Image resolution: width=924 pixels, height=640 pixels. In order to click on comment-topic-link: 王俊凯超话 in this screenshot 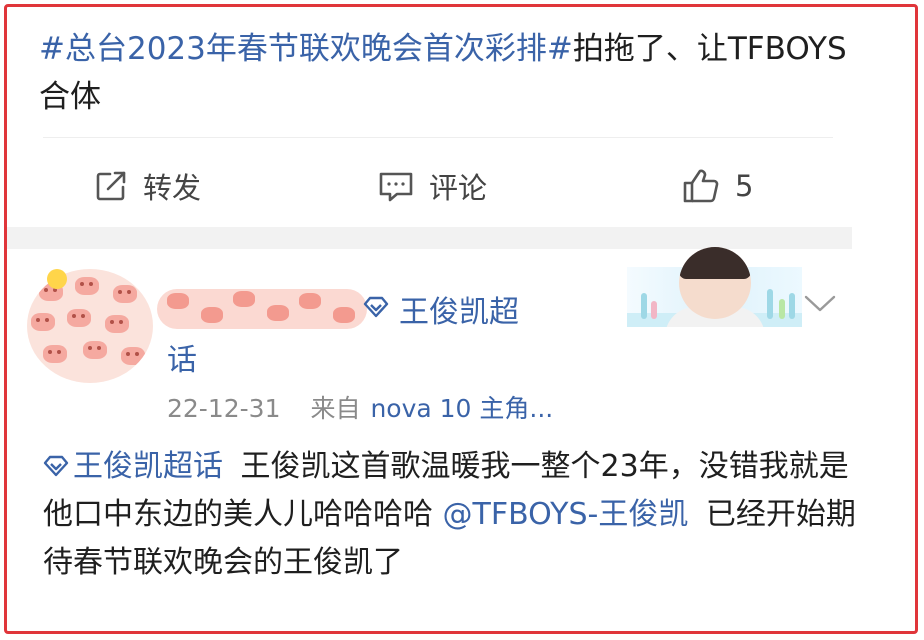, I will do `click(133, 466)`.